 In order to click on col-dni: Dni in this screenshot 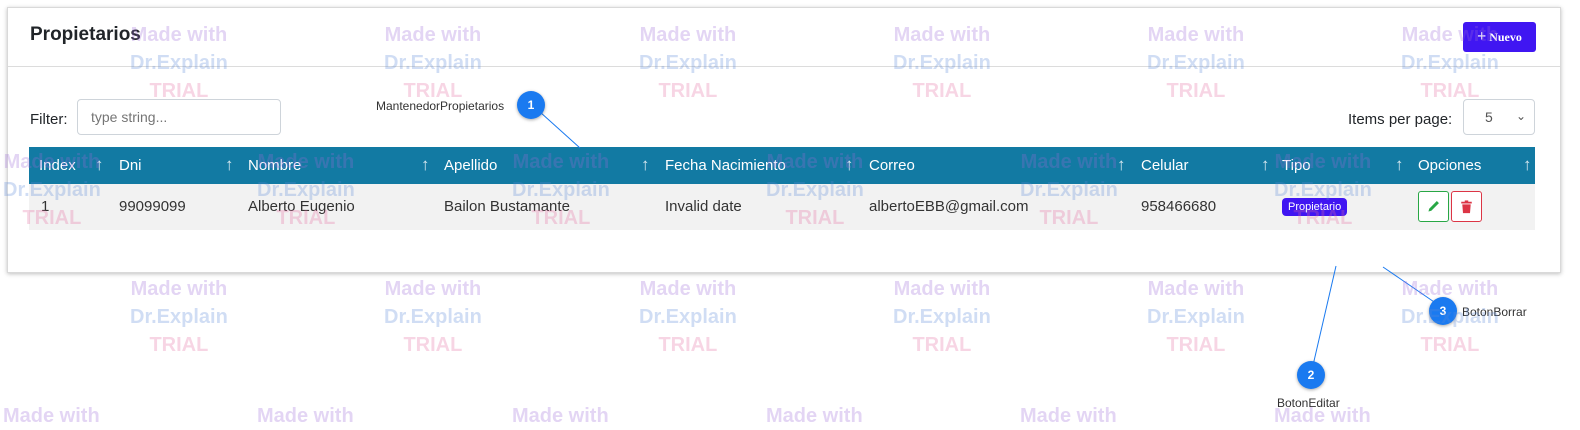, I will do `click(130, 165)`.